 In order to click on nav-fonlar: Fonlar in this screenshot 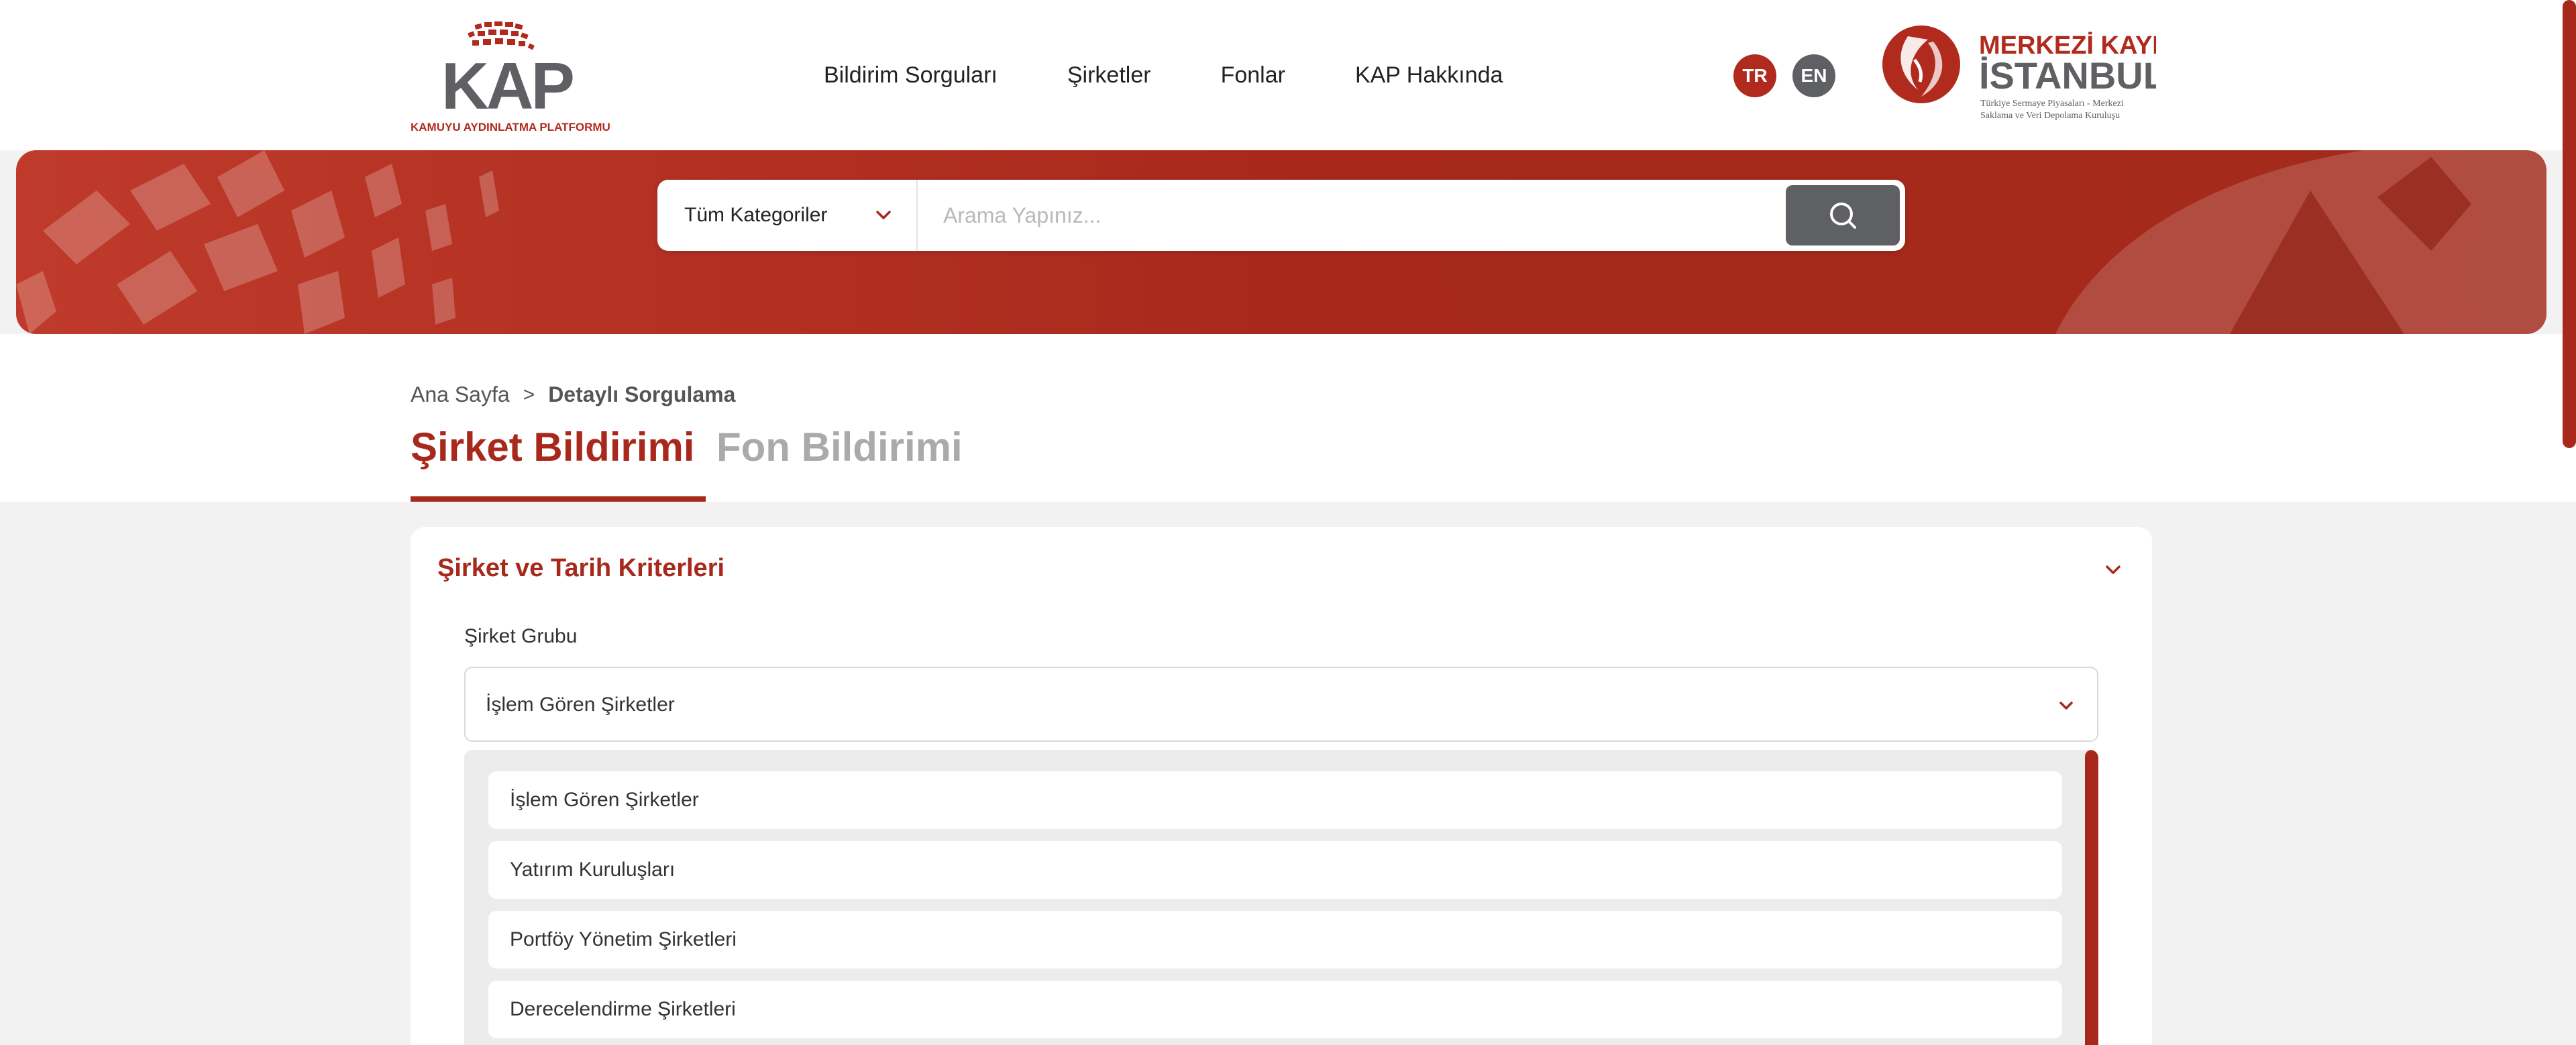, I will do `click(1253, 75)`.